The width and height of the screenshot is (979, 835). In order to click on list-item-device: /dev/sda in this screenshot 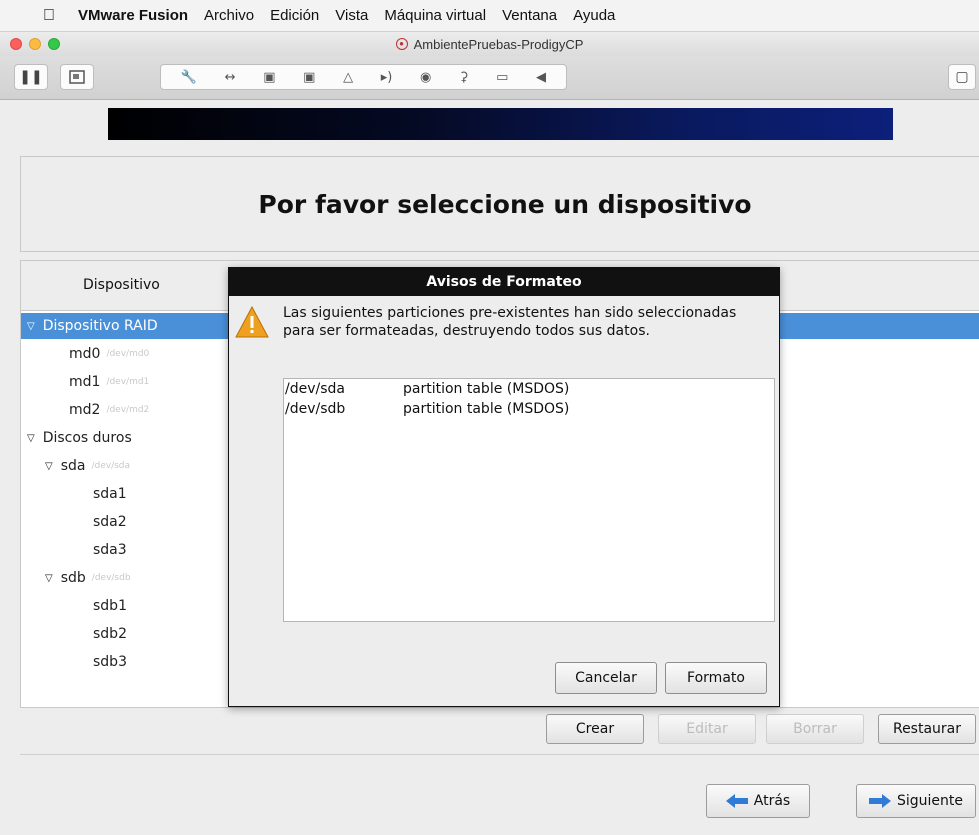, I will do `click(315, 389)`.